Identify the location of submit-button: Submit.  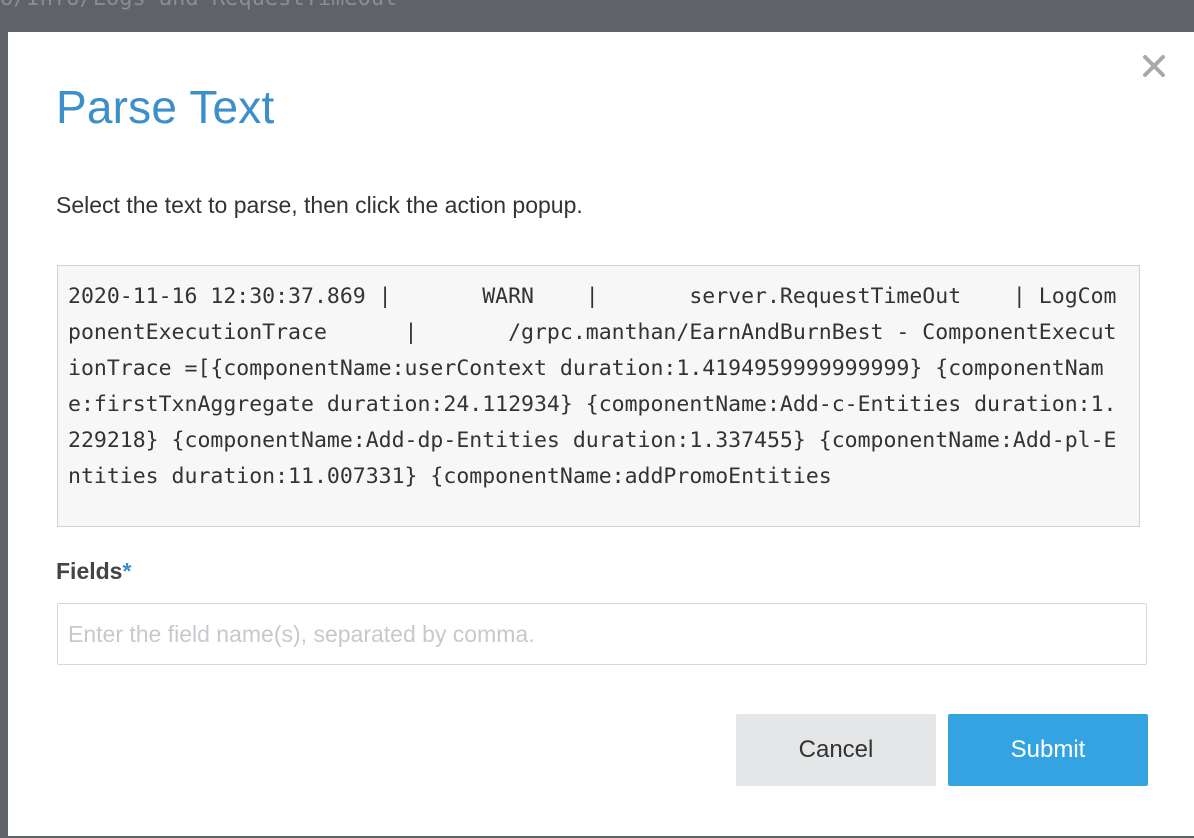
(1048, 750).